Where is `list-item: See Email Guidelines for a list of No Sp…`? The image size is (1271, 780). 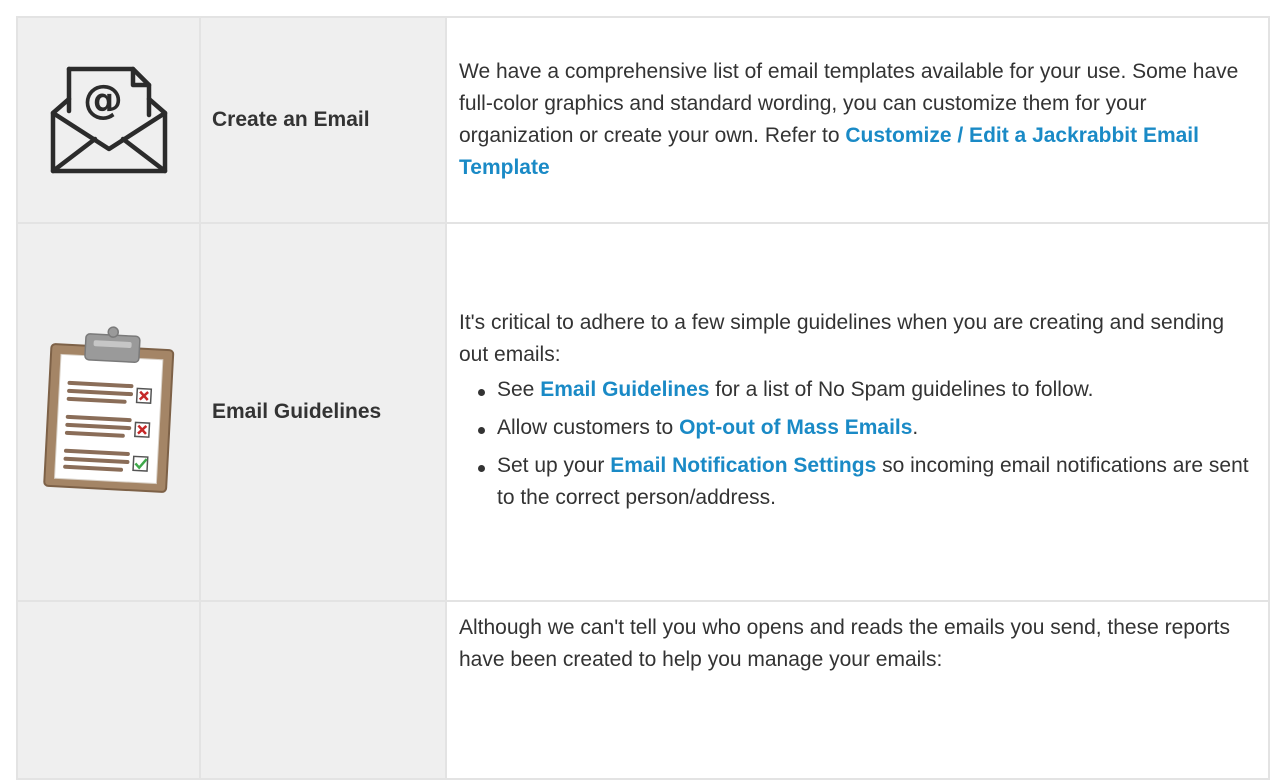
list-item: See Email Guidelines for a list of No Sp… is located at coordinates (865, 390).